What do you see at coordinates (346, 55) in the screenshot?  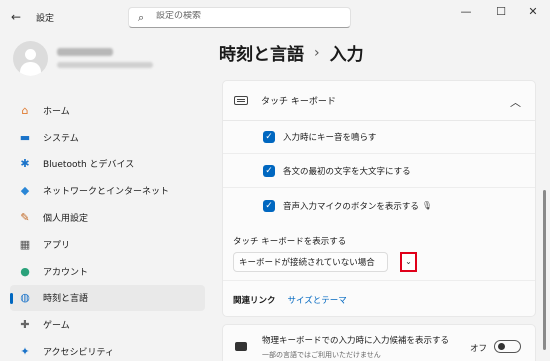 I see `page-title: 入力` at bounding box center [346, 55].